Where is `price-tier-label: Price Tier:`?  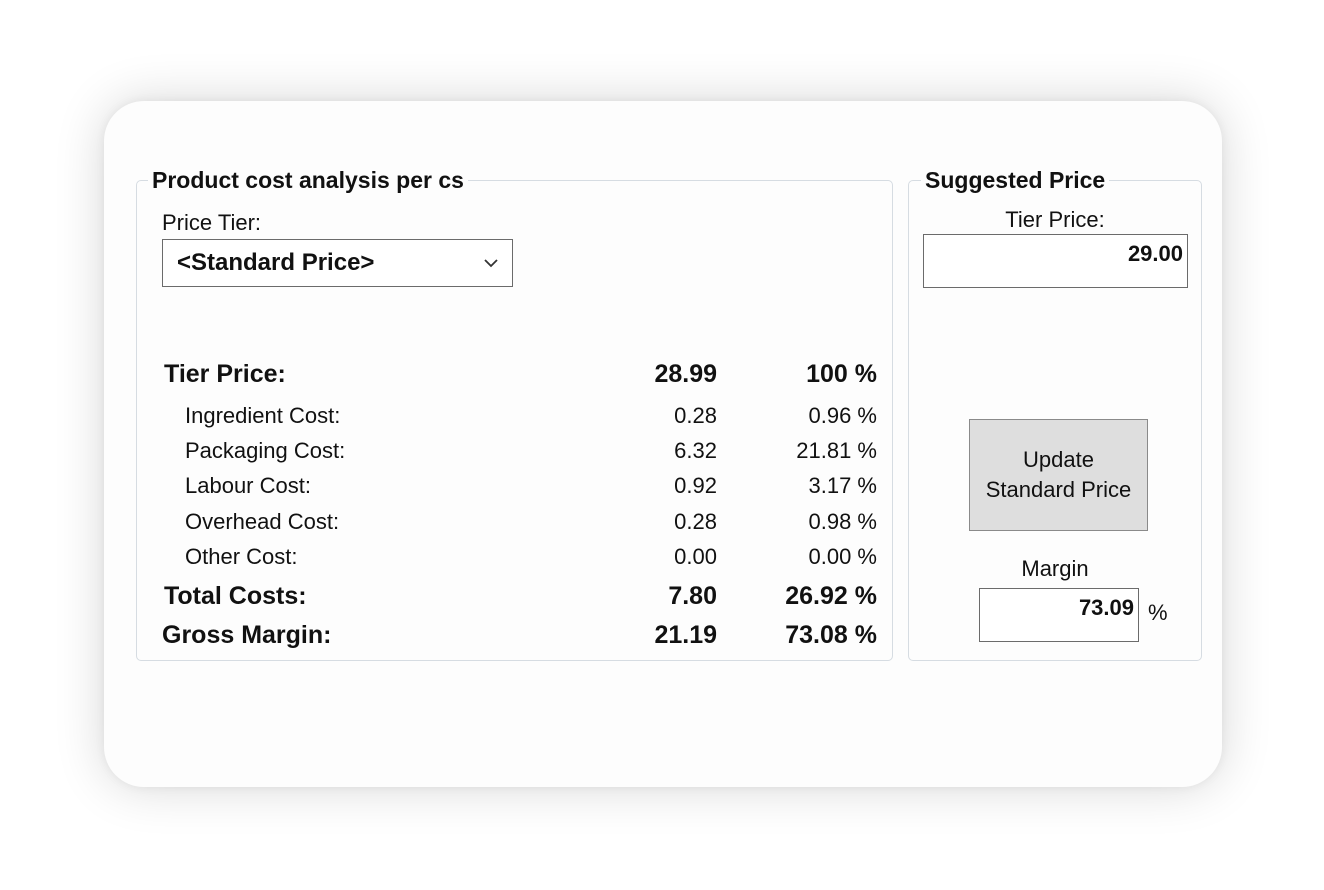 price-tier-label: Price Tier: is located at coordinates (212, 222).